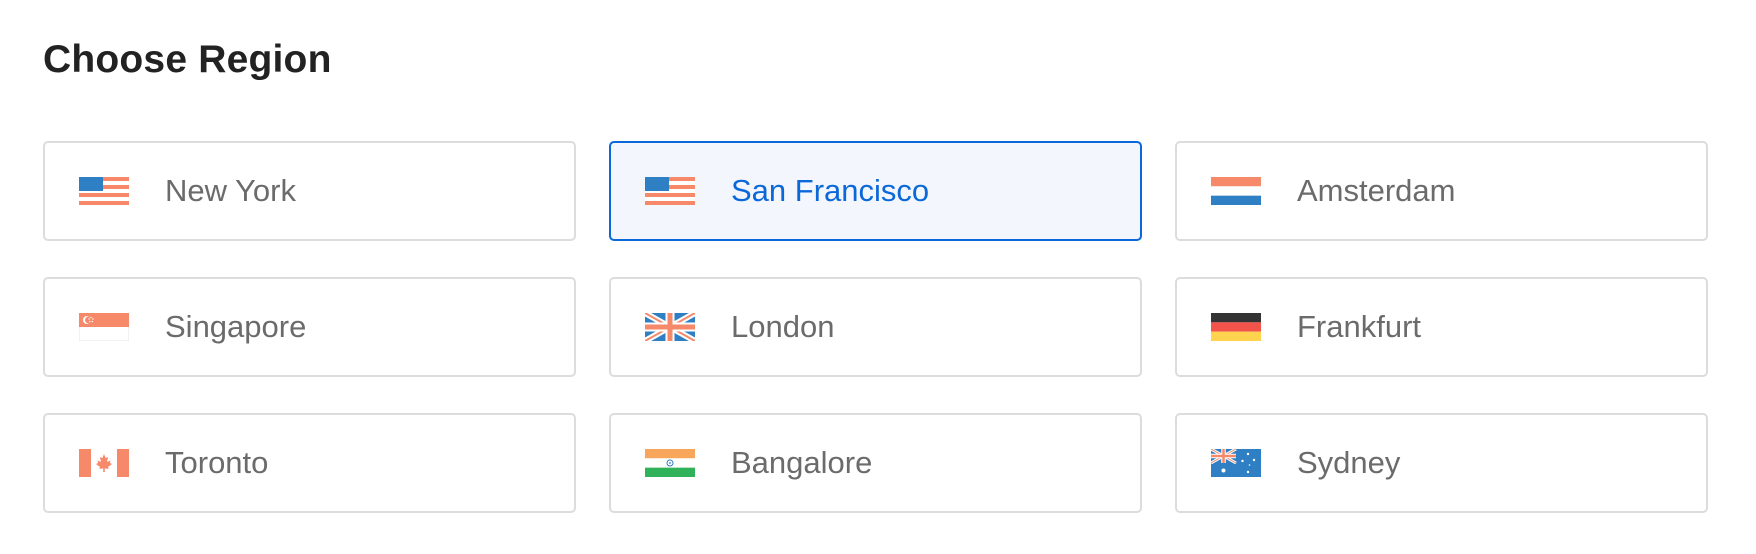  I want to click on region-option-san-francisco: San Francisco, so click(875, 191).